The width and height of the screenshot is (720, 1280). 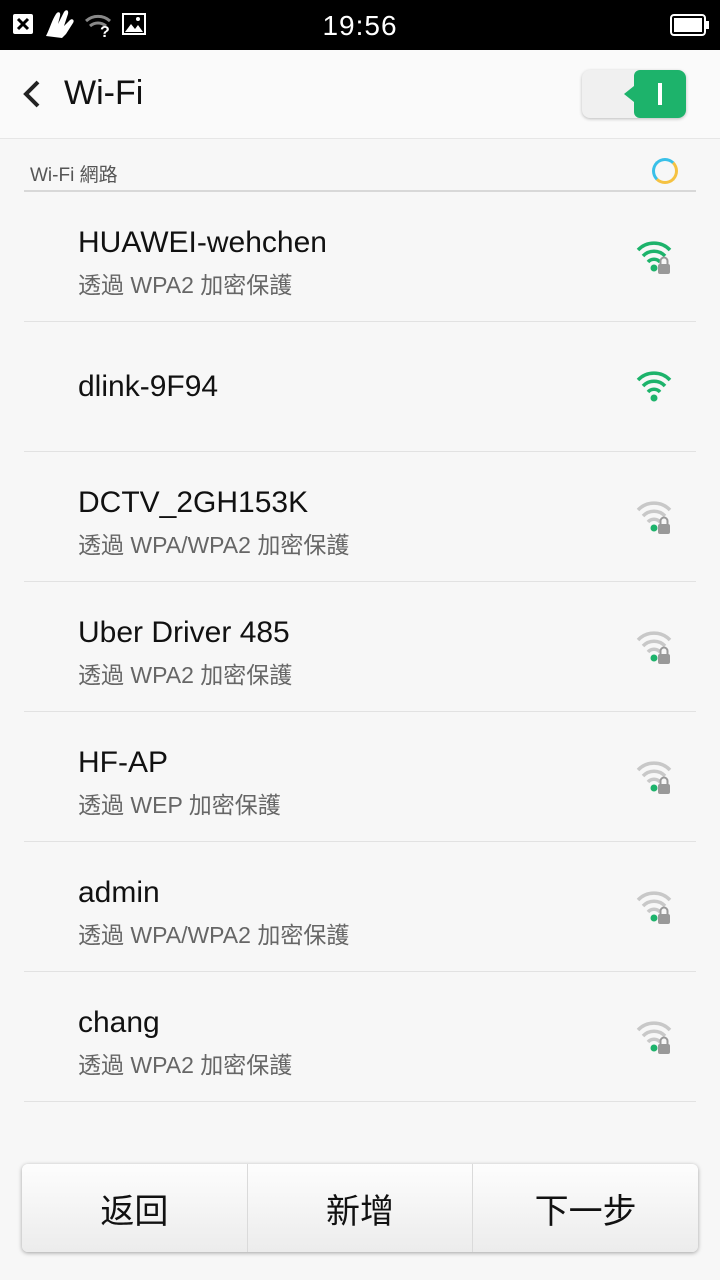 I want to click on network-ssid: HUAWEI-wehchen, so click(x=202, y=242).